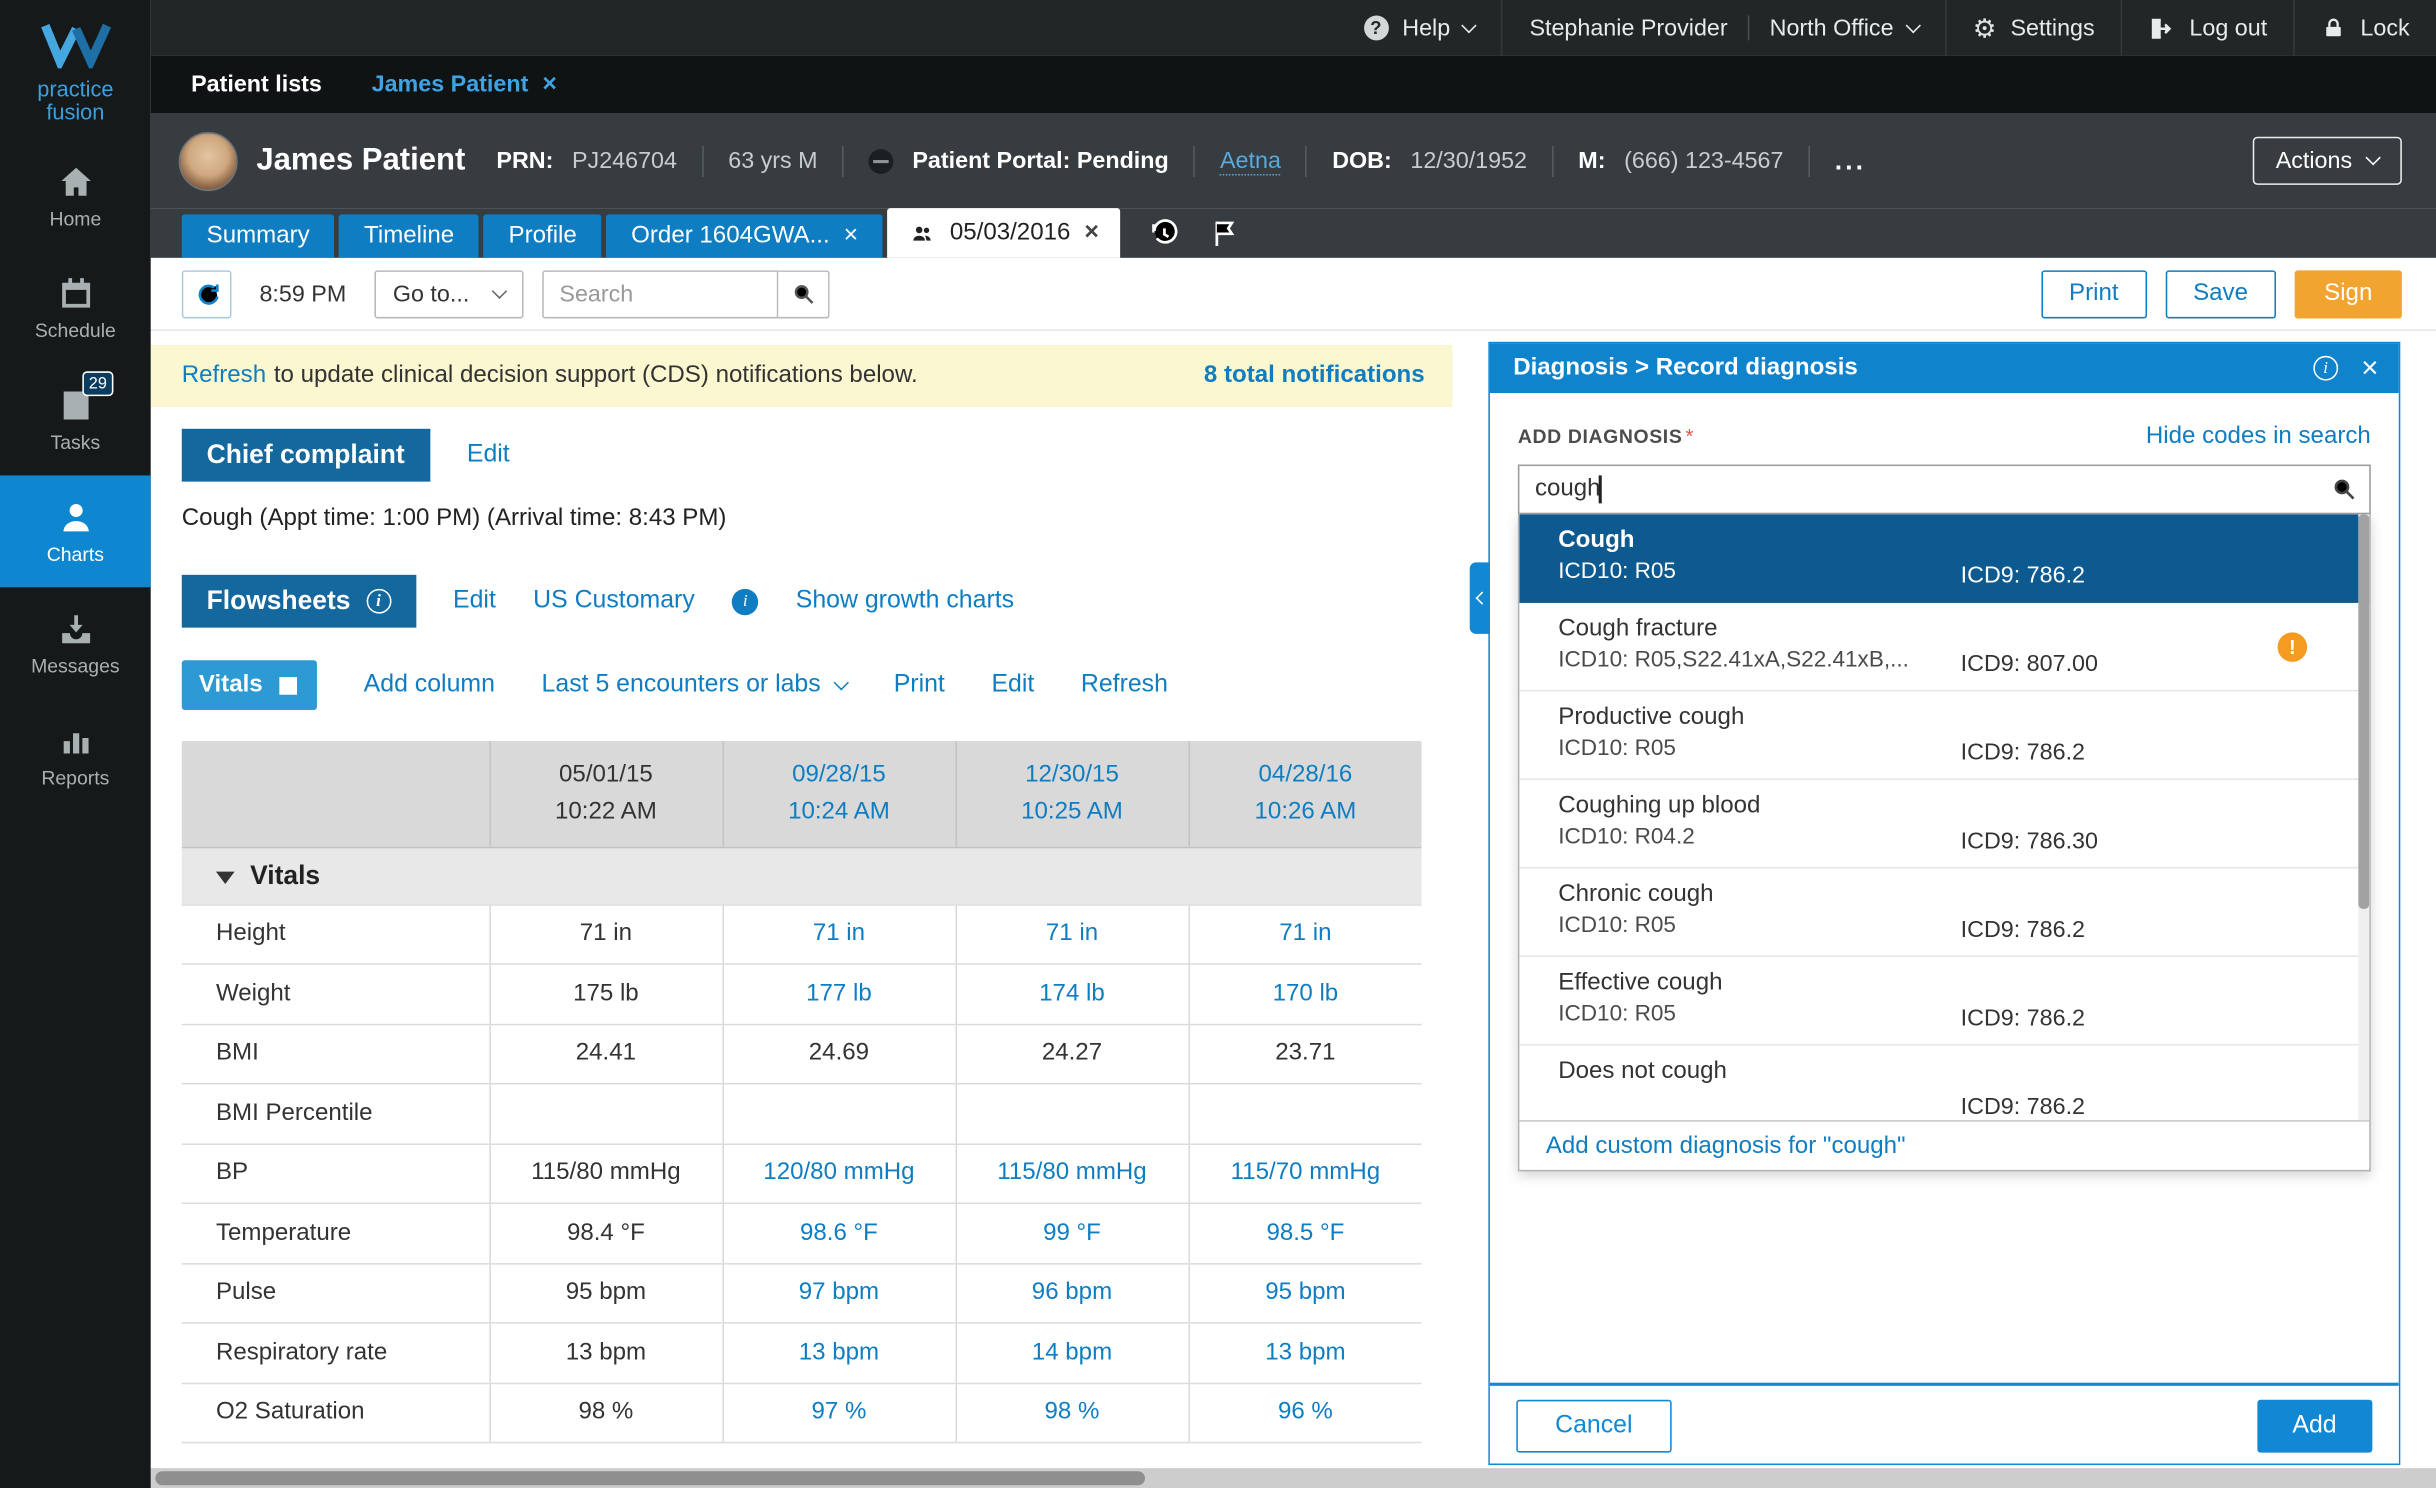 This screenshot has height=1488, width=2436. I want to click on cds-total-link: 8 total notifications, so click(1314, 376).